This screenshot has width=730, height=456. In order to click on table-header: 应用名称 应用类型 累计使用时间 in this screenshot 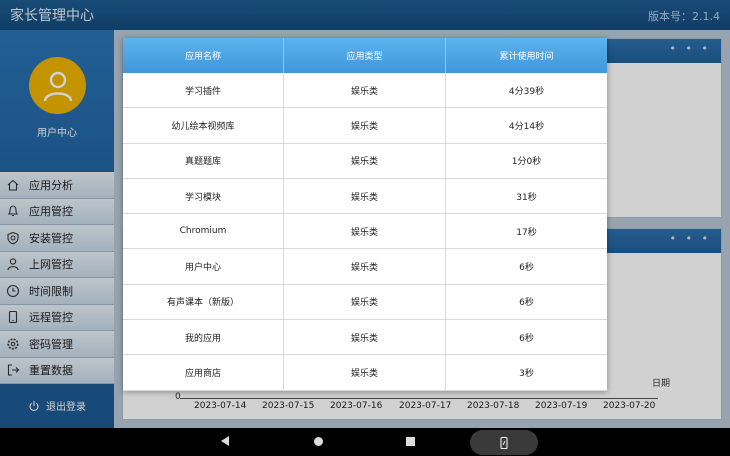, I will do `click(365, 55)`.